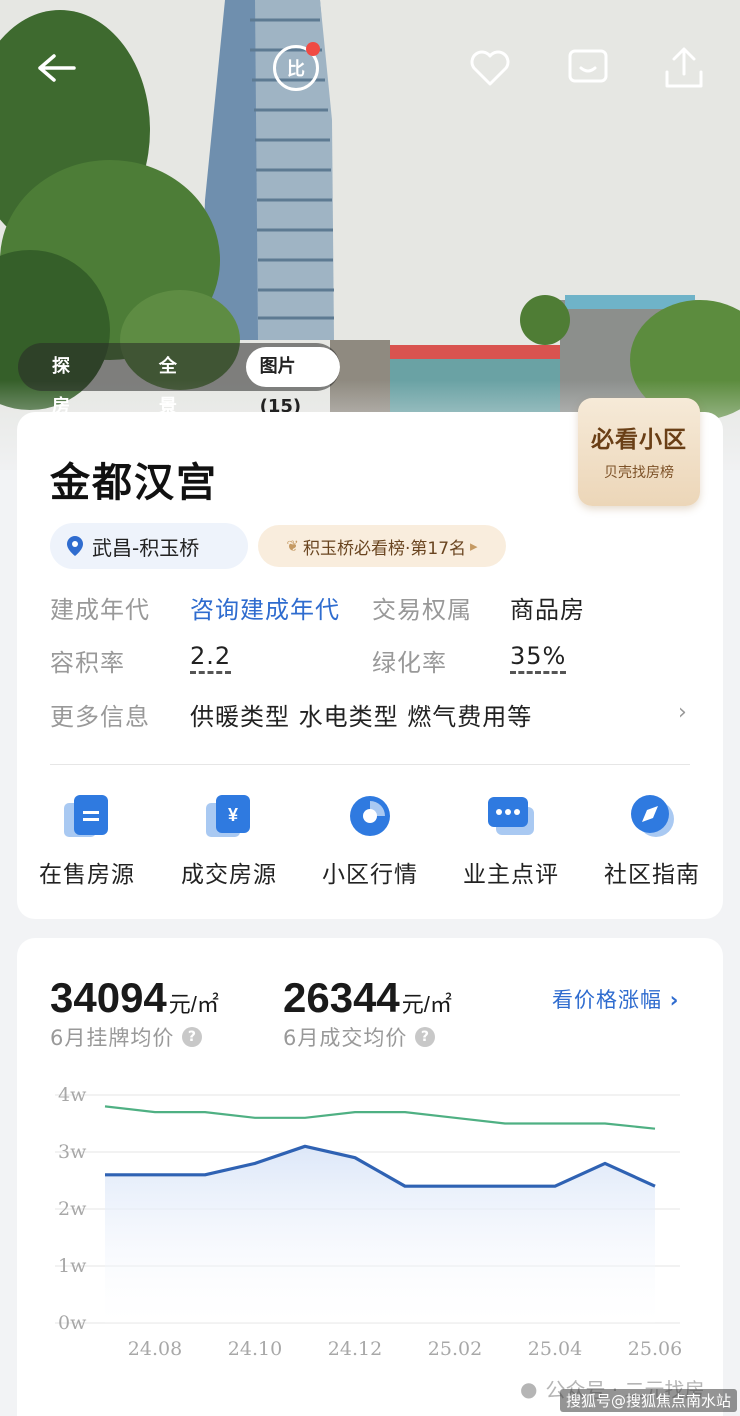 This screenshot has width=740, height=1416. What do you see at coordinates (370, 816) in the screenshot?
I see `pie-chart-icon` at bounding box center [370, 816].